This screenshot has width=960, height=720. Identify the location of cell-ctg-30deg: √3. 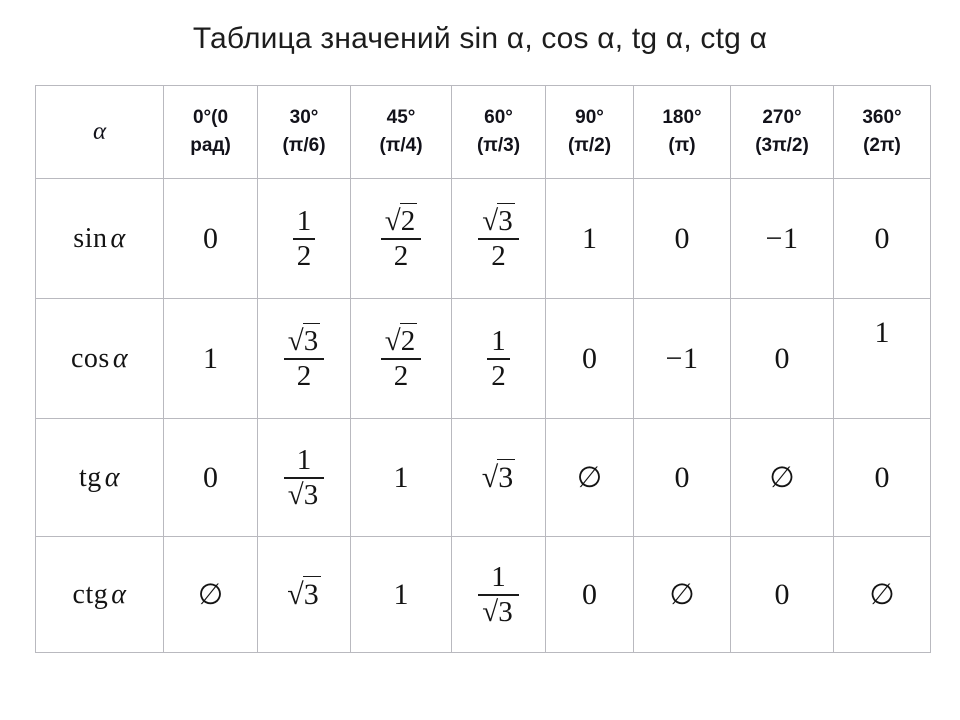
(304, 594).